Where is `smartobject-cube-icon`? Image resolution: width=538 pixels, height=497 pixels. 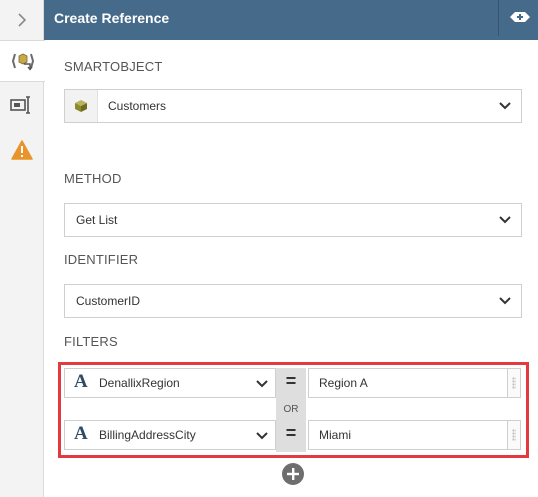 smartobject-cube-icon is located at coordinates (81, 106).